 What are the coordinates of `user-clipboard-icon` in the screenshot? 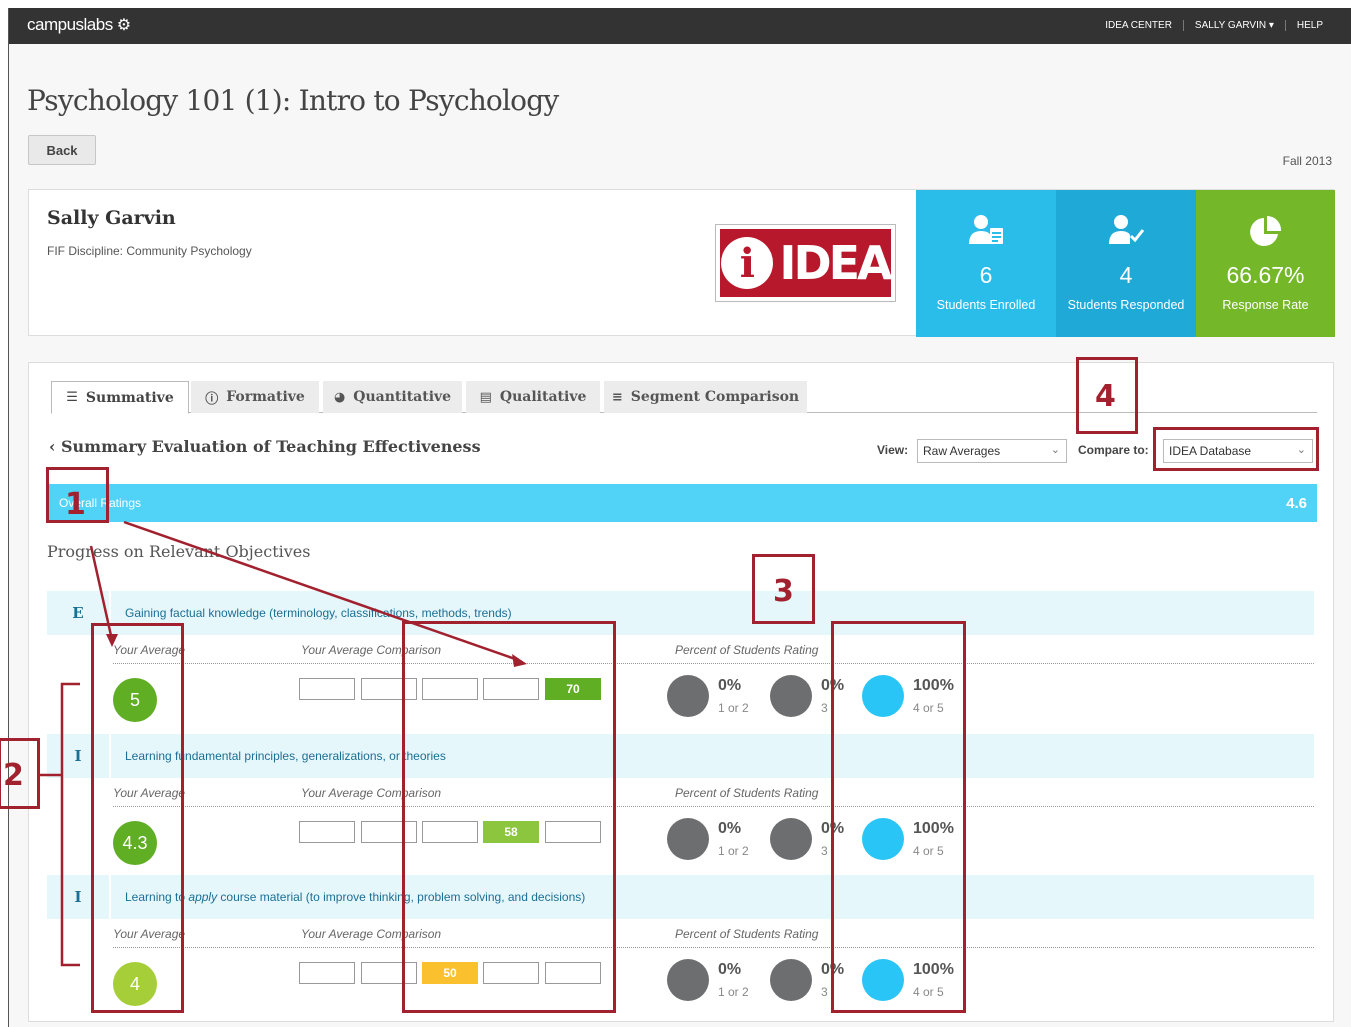 It's located at (986, 234).